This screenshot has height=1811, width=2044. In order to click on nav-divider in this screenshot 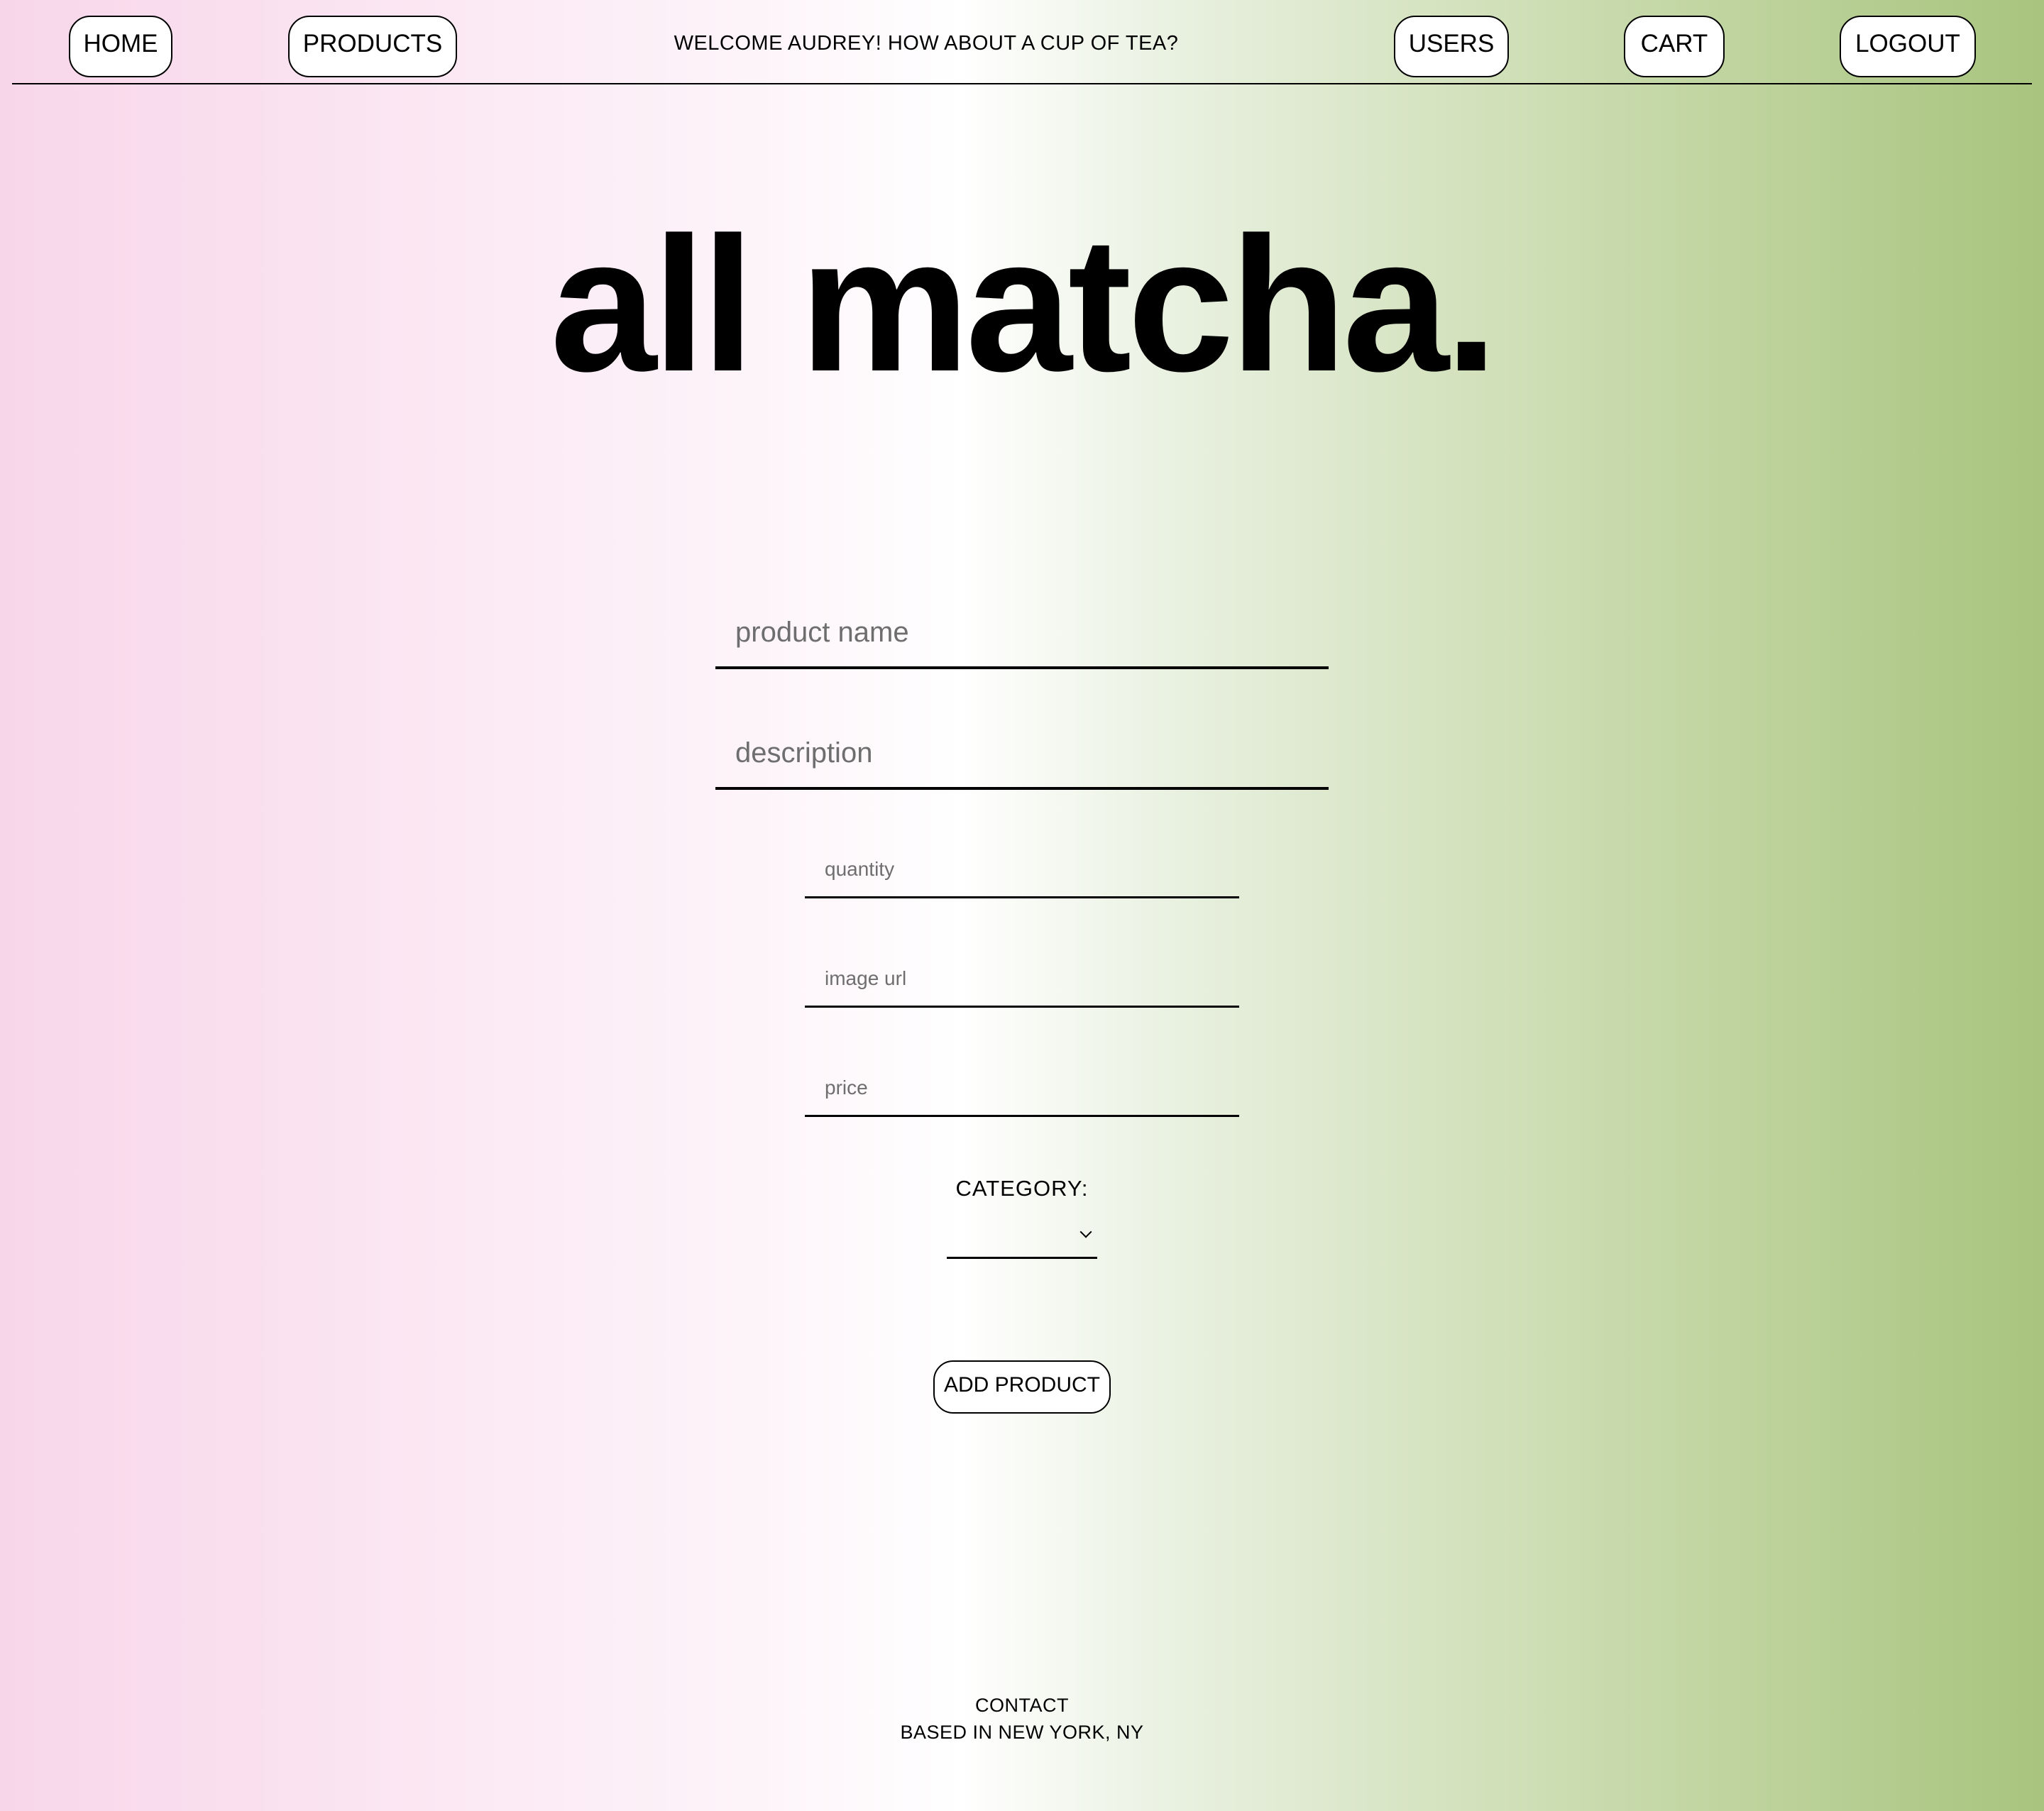, I will do `click(1022, 83)`.